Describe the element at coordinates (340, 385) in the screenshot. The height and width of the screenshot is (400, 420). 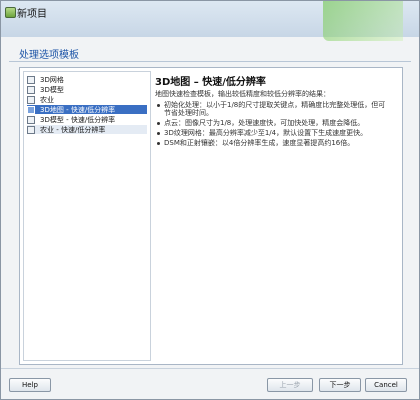
I see `next-button: 下一步` at that location.